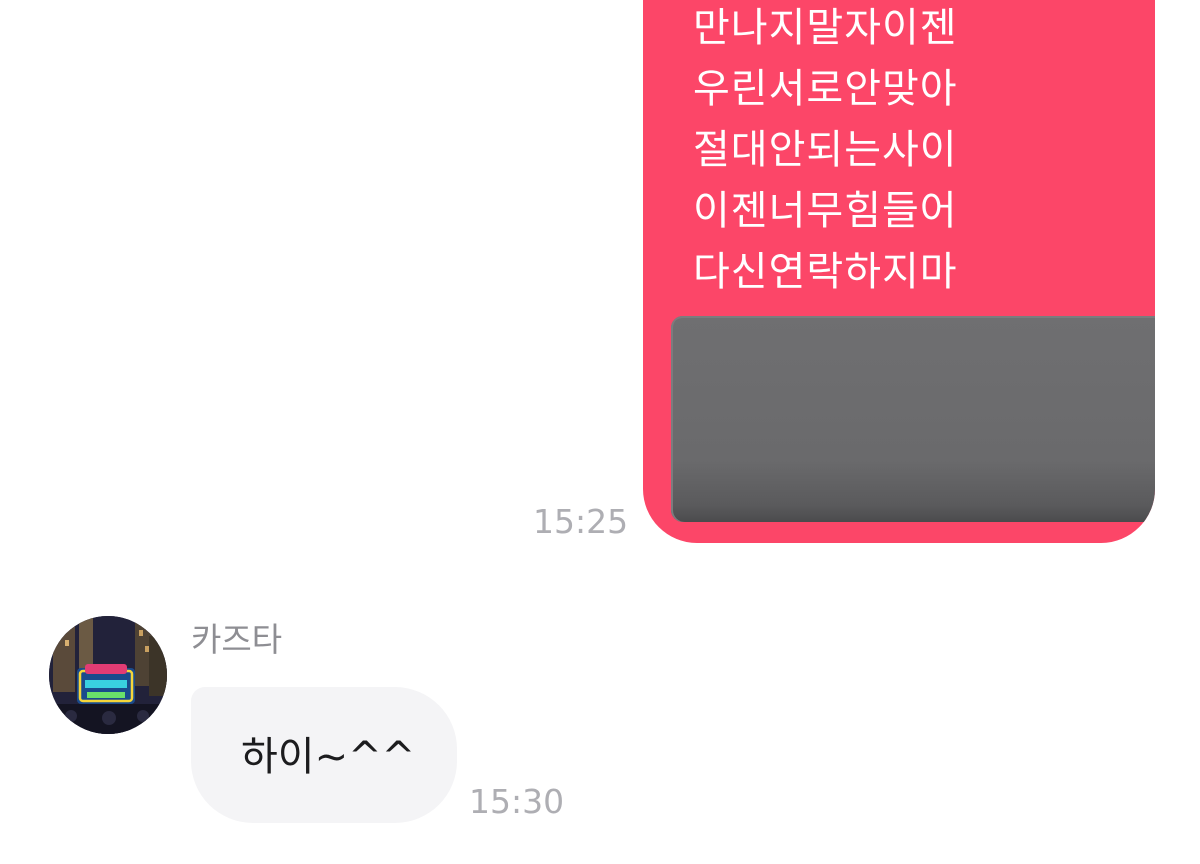  I want to click on received-message-bubble: 하이~^^, so click(324, 755).